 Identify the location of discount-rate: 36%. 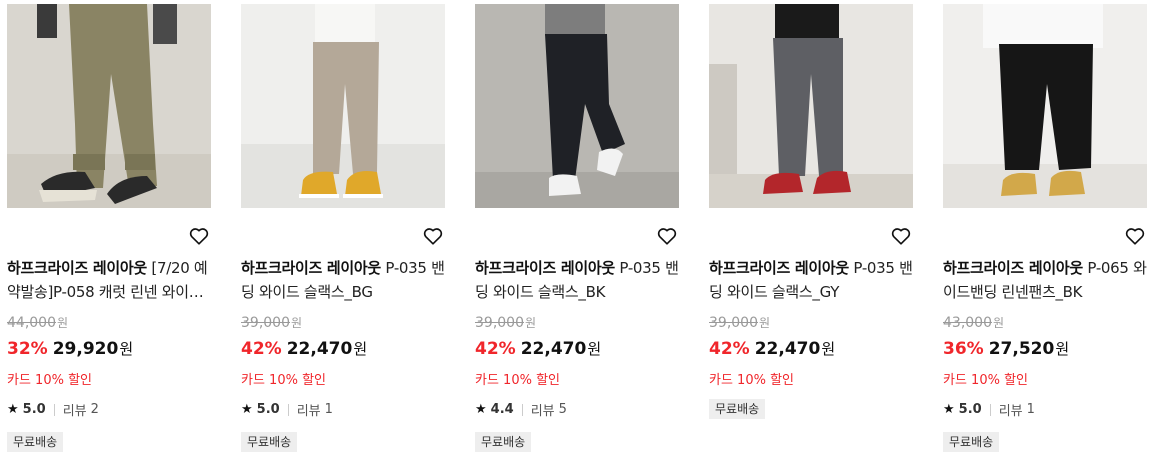
(963, 349).